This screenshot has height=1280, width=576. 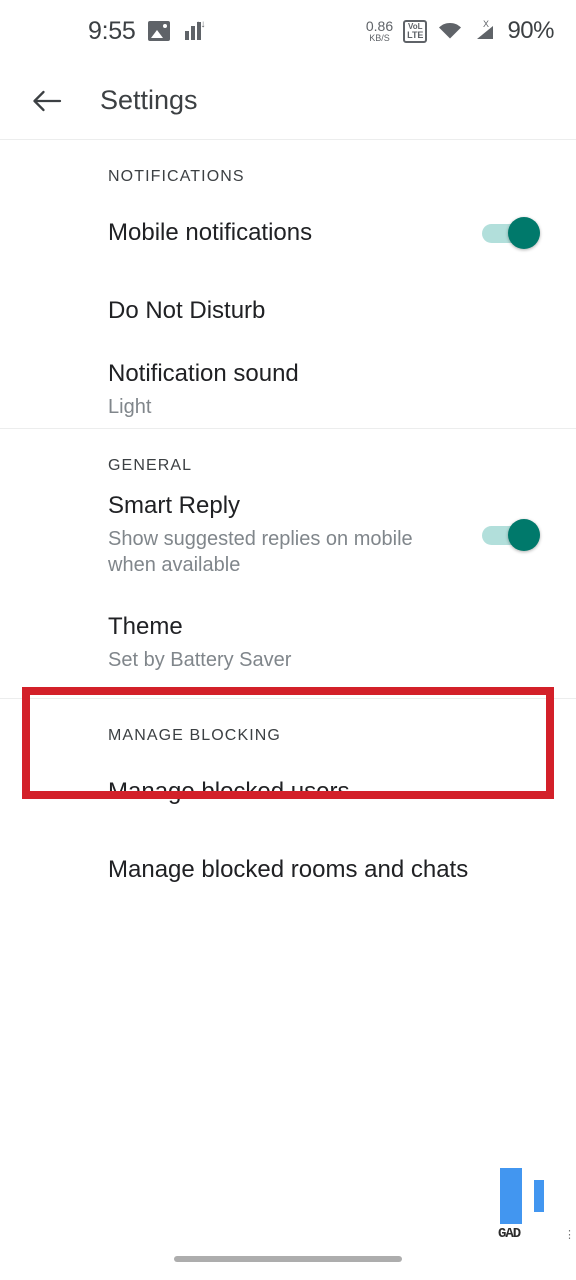 What do you see at coordinates (203, 373) in the screenshot?
I see `list-item-title: Notification sound` at bounding box center [203, 373].